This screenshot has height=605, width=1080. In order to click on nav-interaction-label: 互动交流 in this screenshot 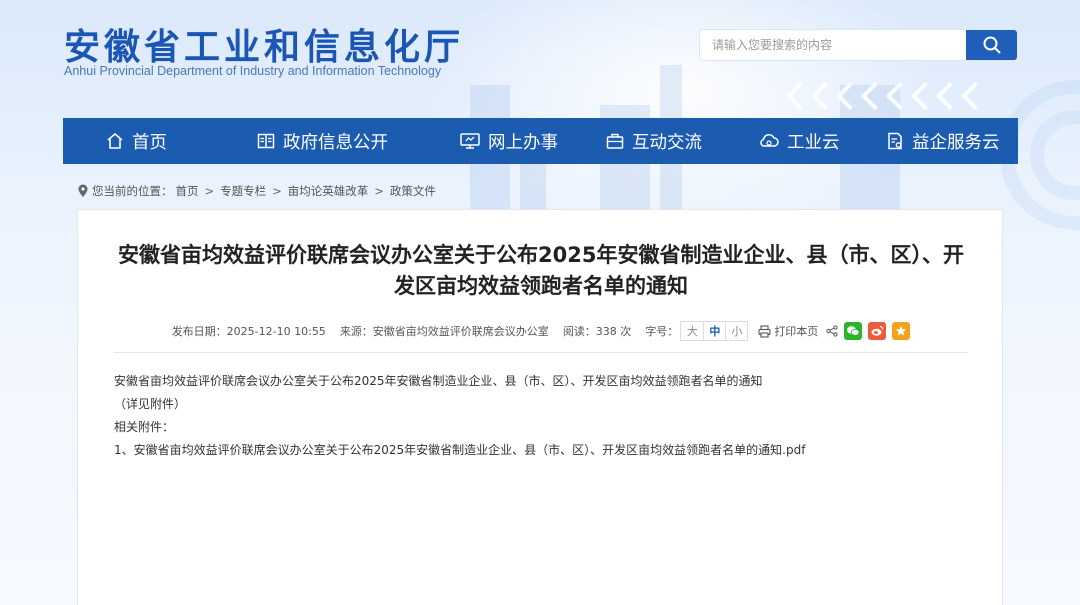, I will do `click(667, 142)`.